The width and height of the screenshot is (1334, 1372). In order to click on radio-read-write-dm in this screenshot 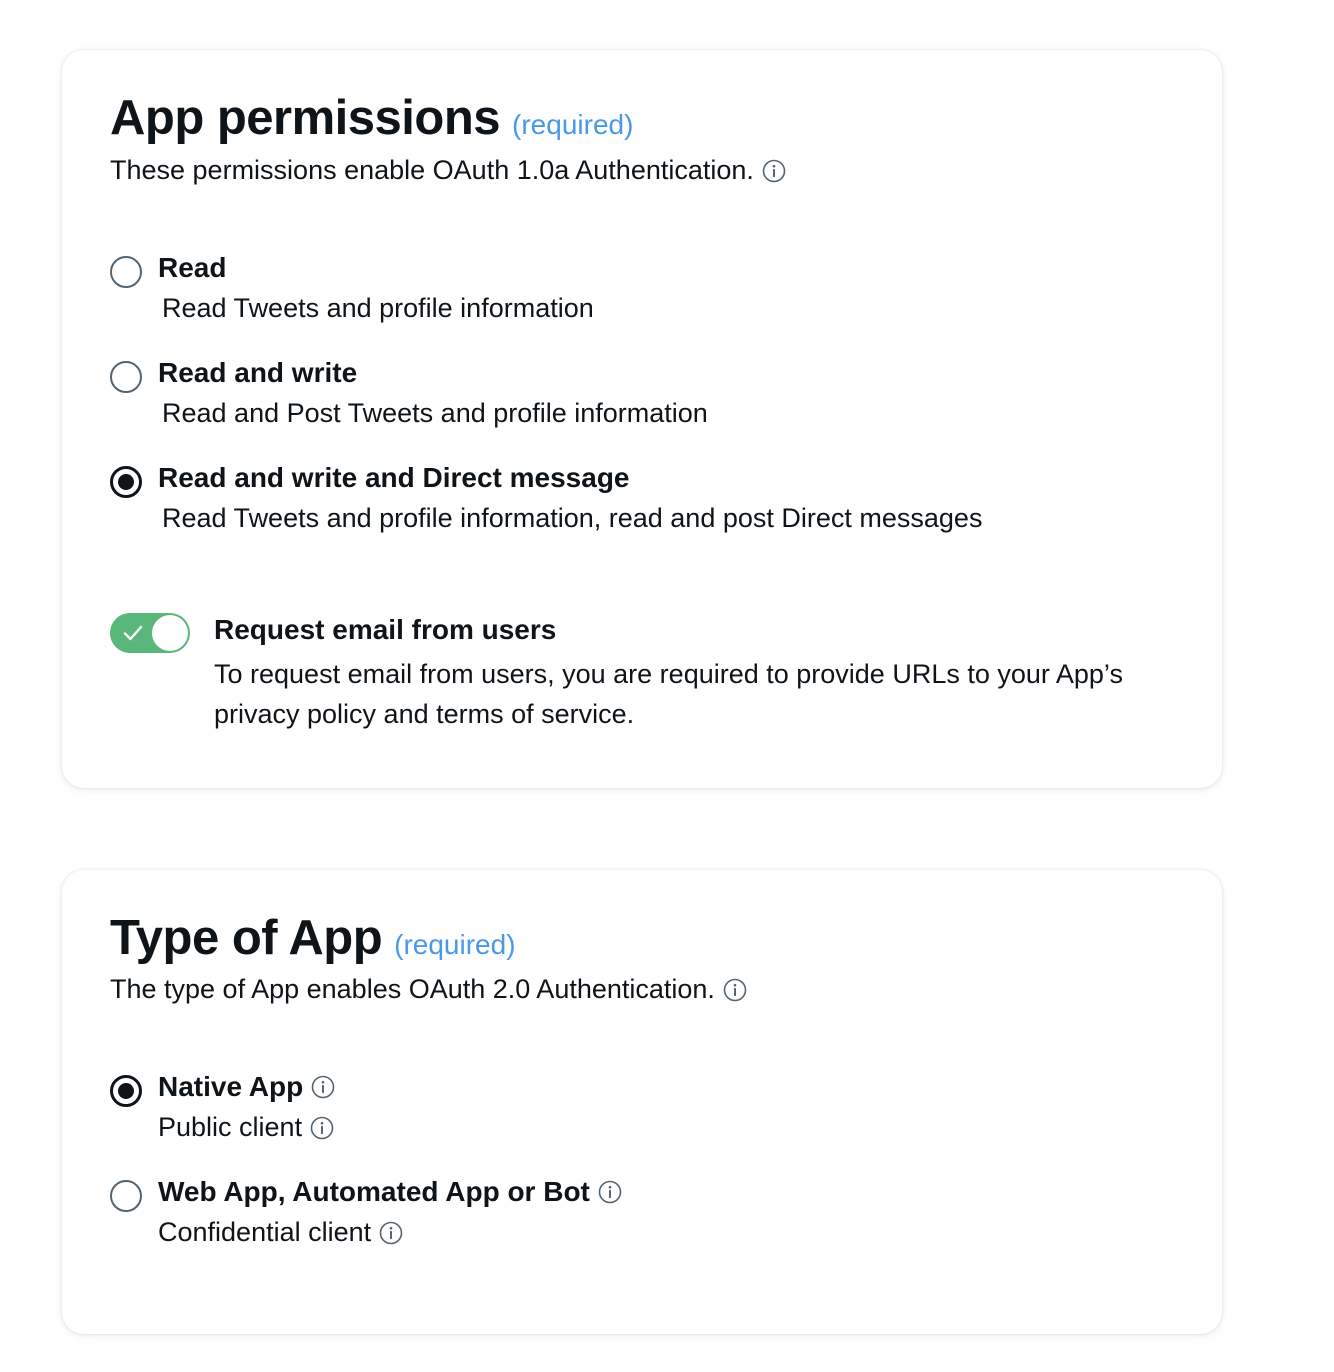, I will do `click(126, 482)`.